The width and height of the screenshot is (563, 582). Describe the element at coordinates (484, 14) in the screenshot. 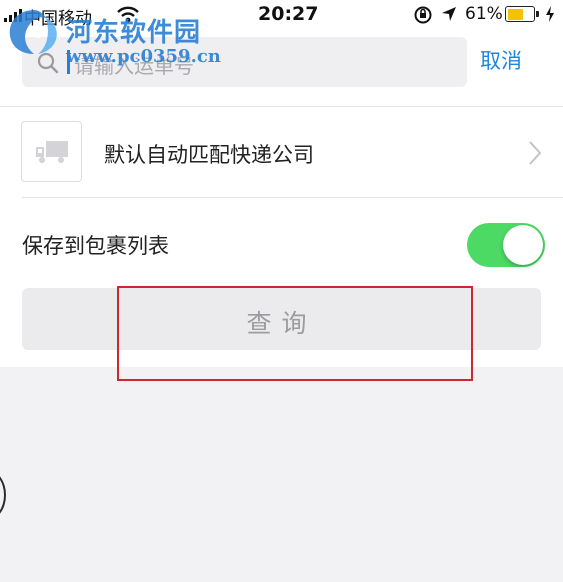

I see `battery-percent: 61%` at that location.